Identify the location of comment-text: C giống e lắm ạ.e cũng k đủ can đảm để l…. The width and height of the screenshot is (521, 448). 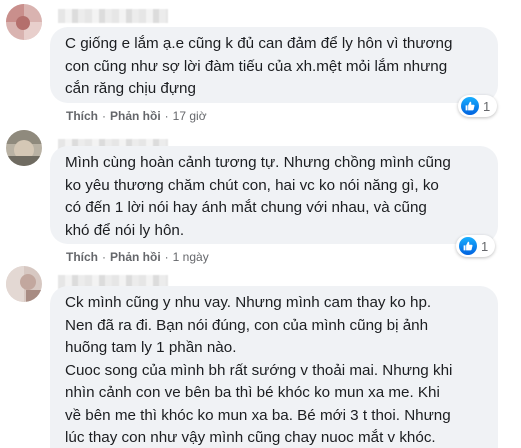
(259, 66).